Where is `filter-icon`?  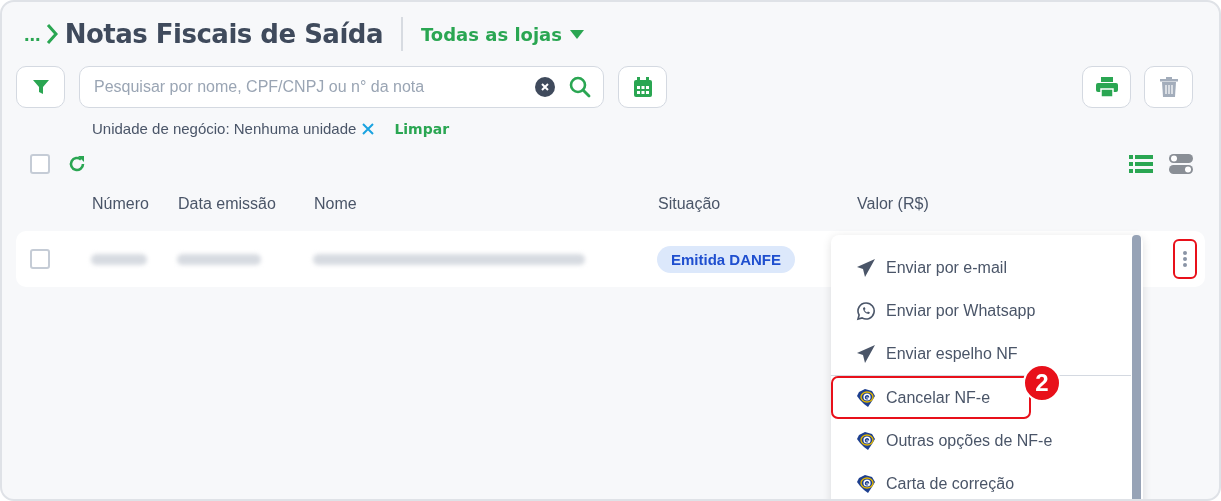
filter-icon is located at coordinates (40, 87).